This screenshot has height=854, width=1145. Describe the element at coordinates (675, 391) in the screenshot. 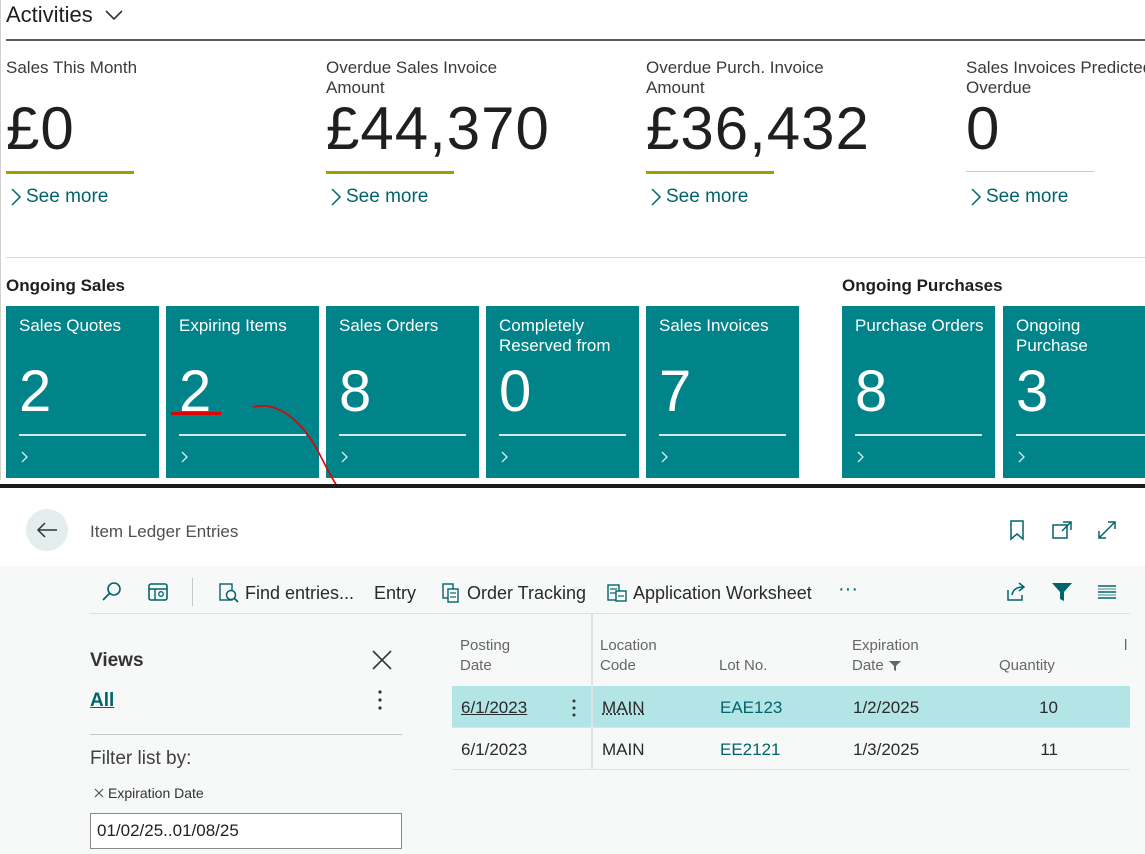

I see `tile-value: 7` at that location.